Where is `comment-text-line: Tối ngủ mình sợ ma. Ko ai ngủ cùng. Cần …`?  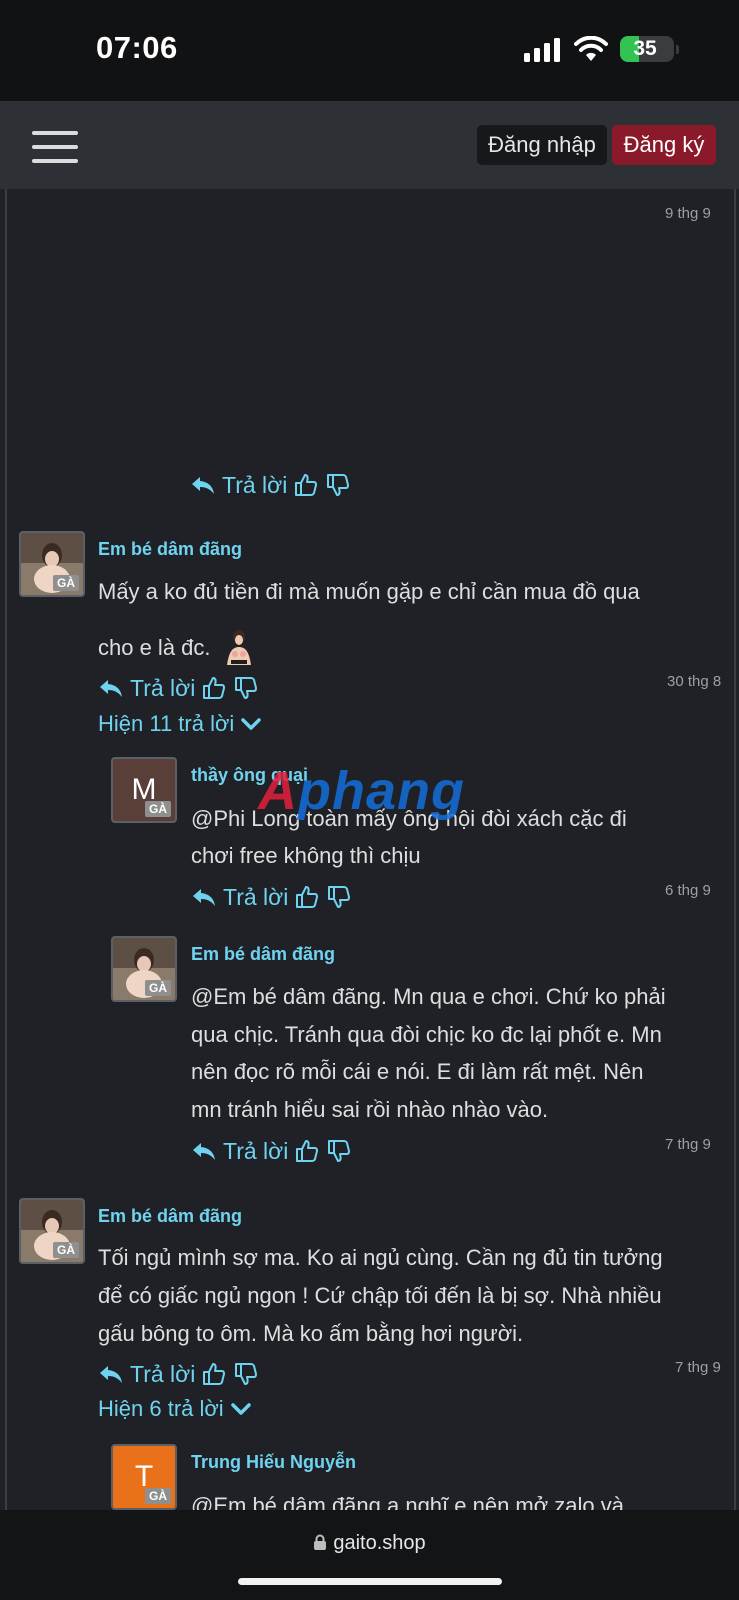
comment-text-line: Tối ngủ mình sợ ma. Ko ai ngủ cùng. Cần … is located at coordinates (380, 1257).